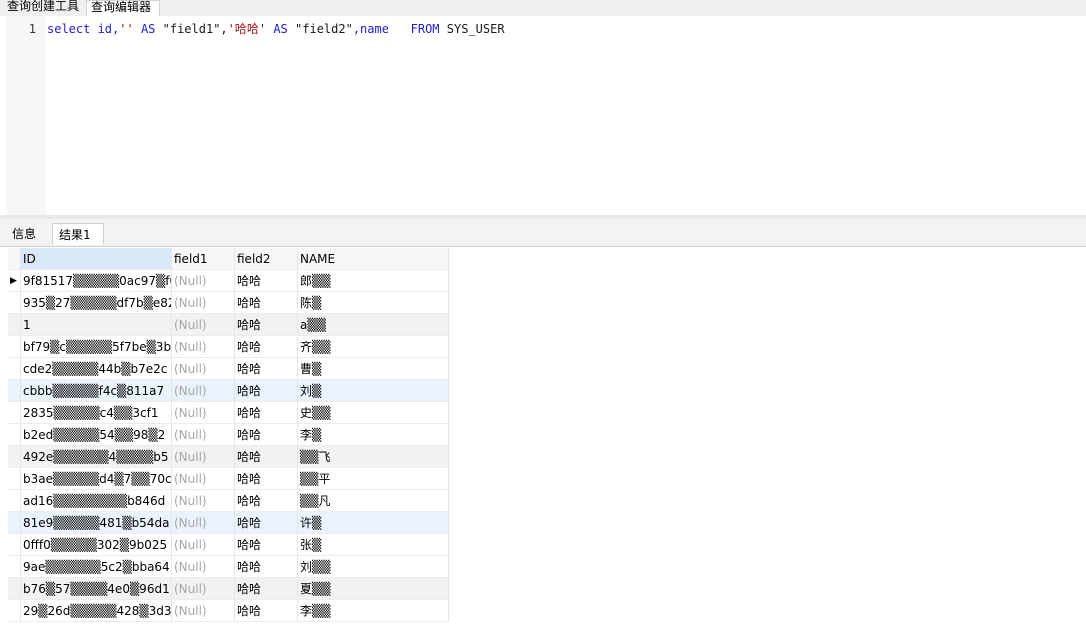 The image size is (1086, 629). I want to click on cell-id: 1, so click(96, 325).